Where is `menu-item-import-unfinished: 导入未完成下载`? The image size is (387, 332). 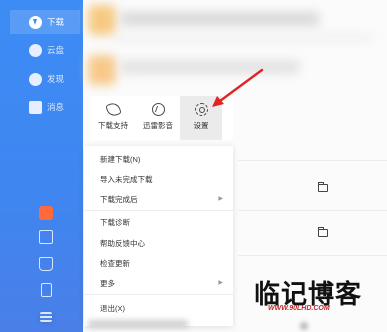
menu-item-import-unfinished: 导入未完成下载 is located at coordinates (126, 179).